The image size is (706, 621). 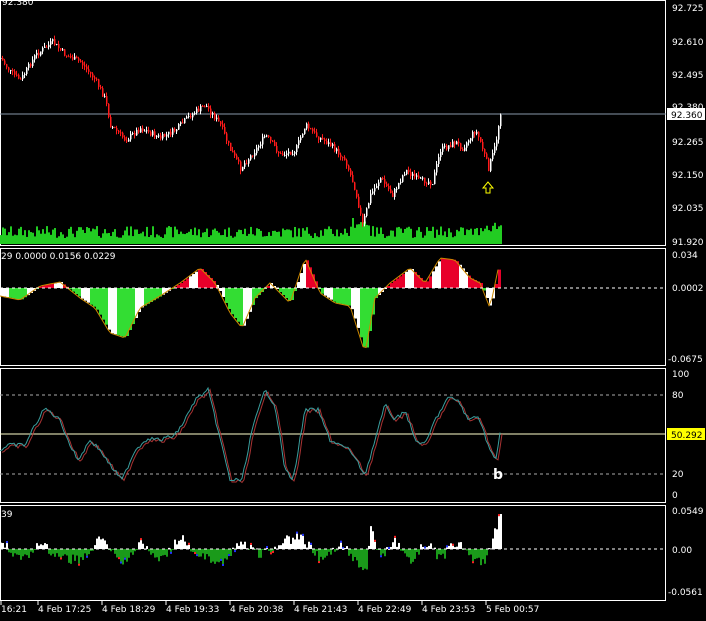 What do you see at coordinates (333, 435) in the screenshot?
I see `oscillator-panel: b` at bounding box center [333, 435].